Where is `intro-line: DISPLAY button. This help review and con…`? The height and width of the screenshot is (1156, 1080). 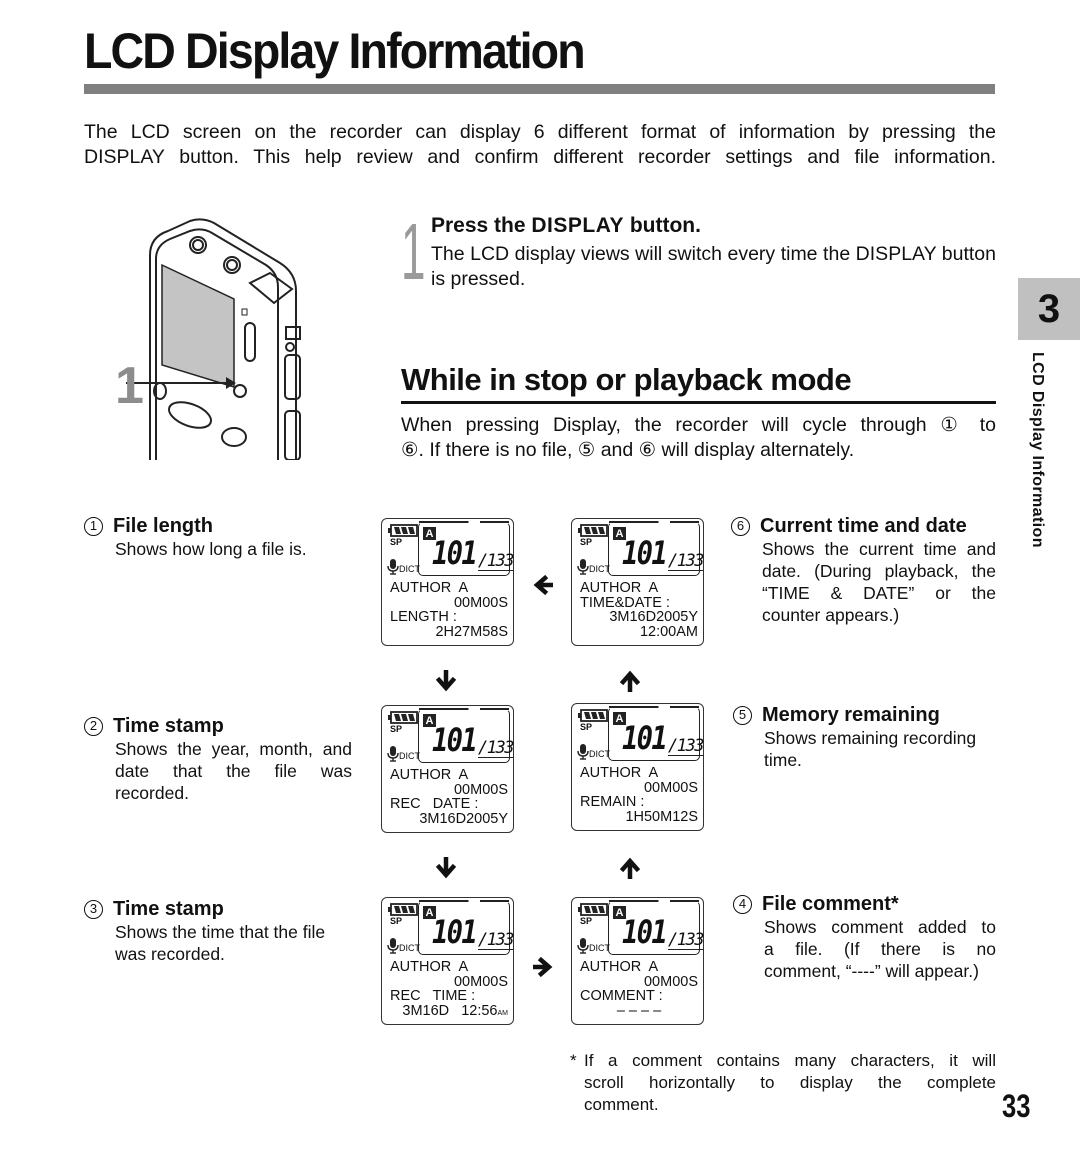
intro-line: DISPLAY button. This help review and con… is located at coordinates (540, 157).